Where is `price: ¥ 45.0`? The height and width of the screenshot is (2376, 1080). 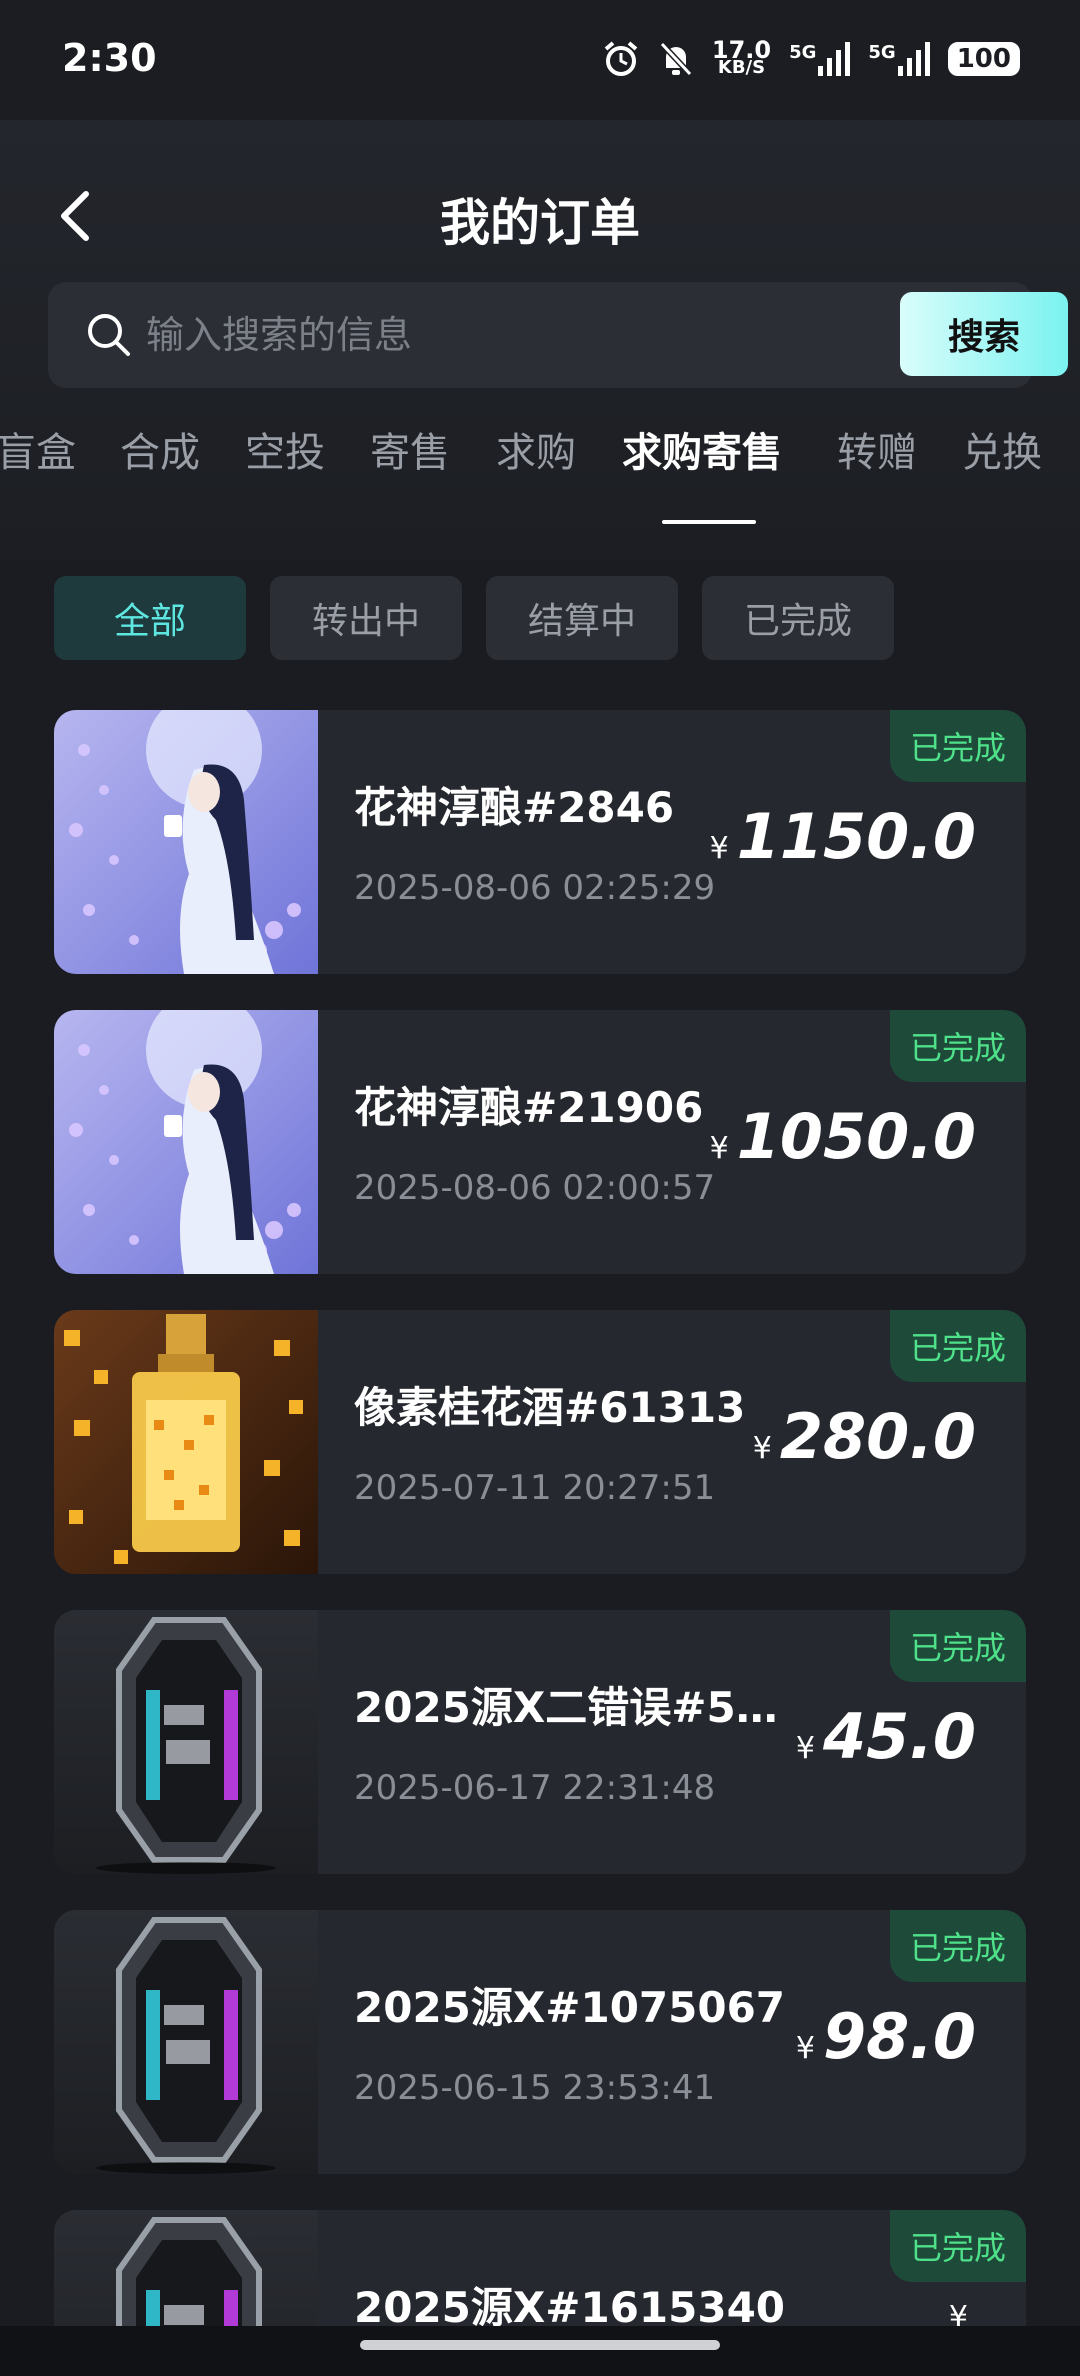 price: ¥ 45.0 is located at coordinates (886, 1736).